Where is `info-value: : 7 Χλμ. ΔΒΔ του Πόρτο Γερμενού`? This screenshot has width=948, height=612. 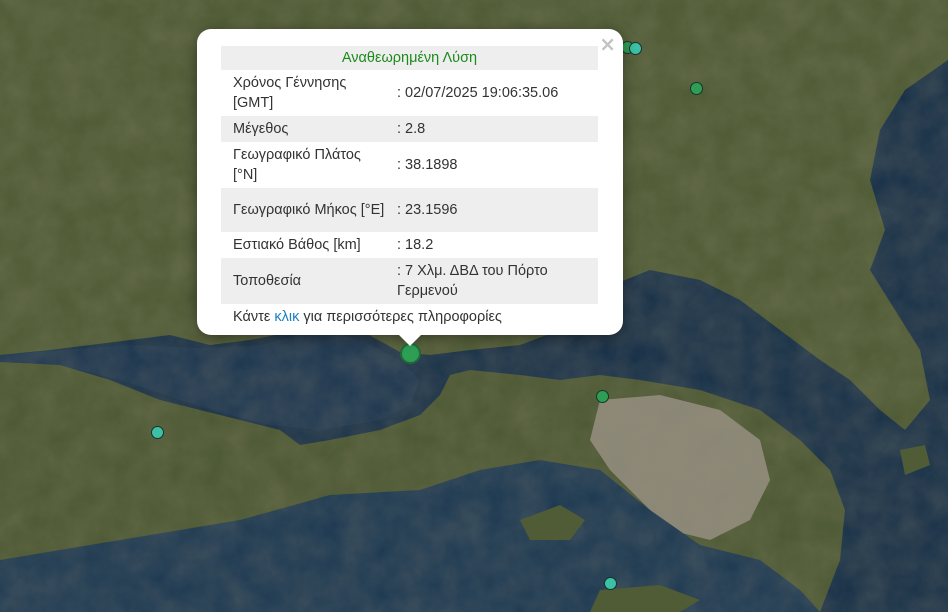
info-value: : 7 Χλμ. ΔΒΔ του Πόρτο Γερμενού is located at coordinates (495, 281).